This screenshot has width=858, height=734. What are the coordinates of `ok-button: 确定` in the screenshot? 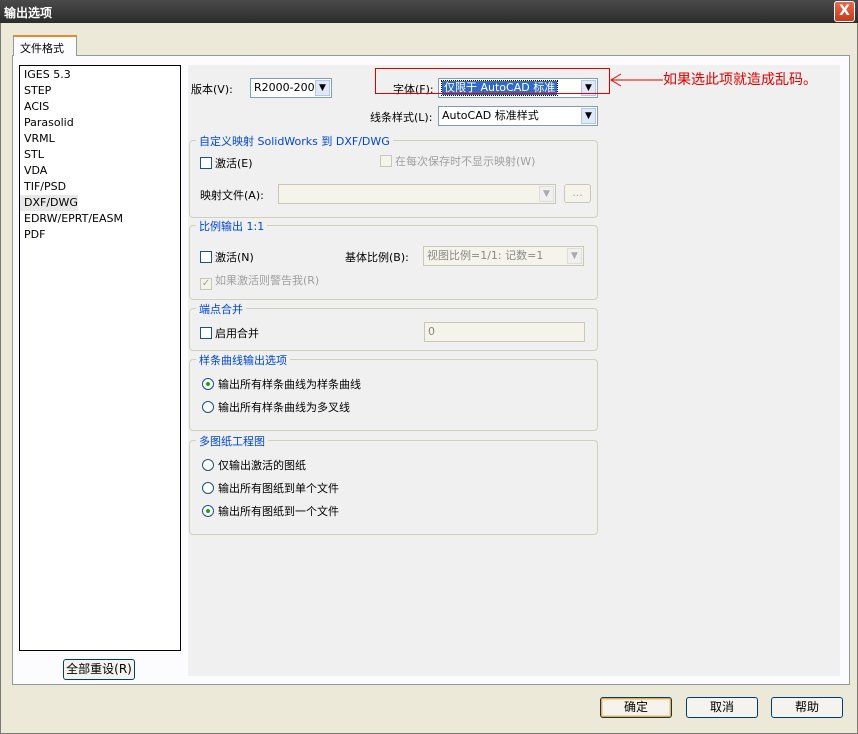 It's located at (636, 707).